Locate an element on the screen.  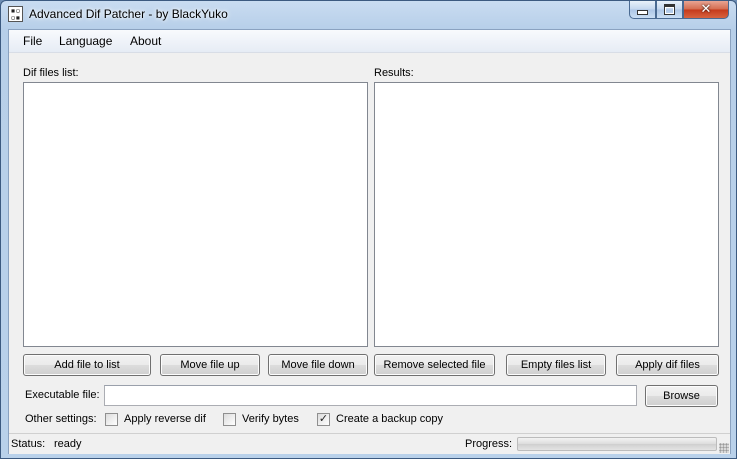
executable-file-input is located at coordinates (370, 395).